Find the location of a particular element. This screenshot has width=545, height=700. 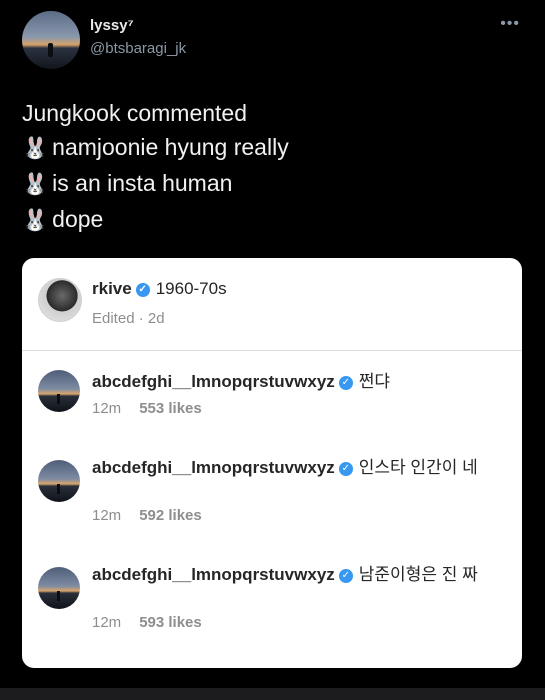

post-username-line: rkive ✓ 1960-70s is located at coordinates (159, 289).